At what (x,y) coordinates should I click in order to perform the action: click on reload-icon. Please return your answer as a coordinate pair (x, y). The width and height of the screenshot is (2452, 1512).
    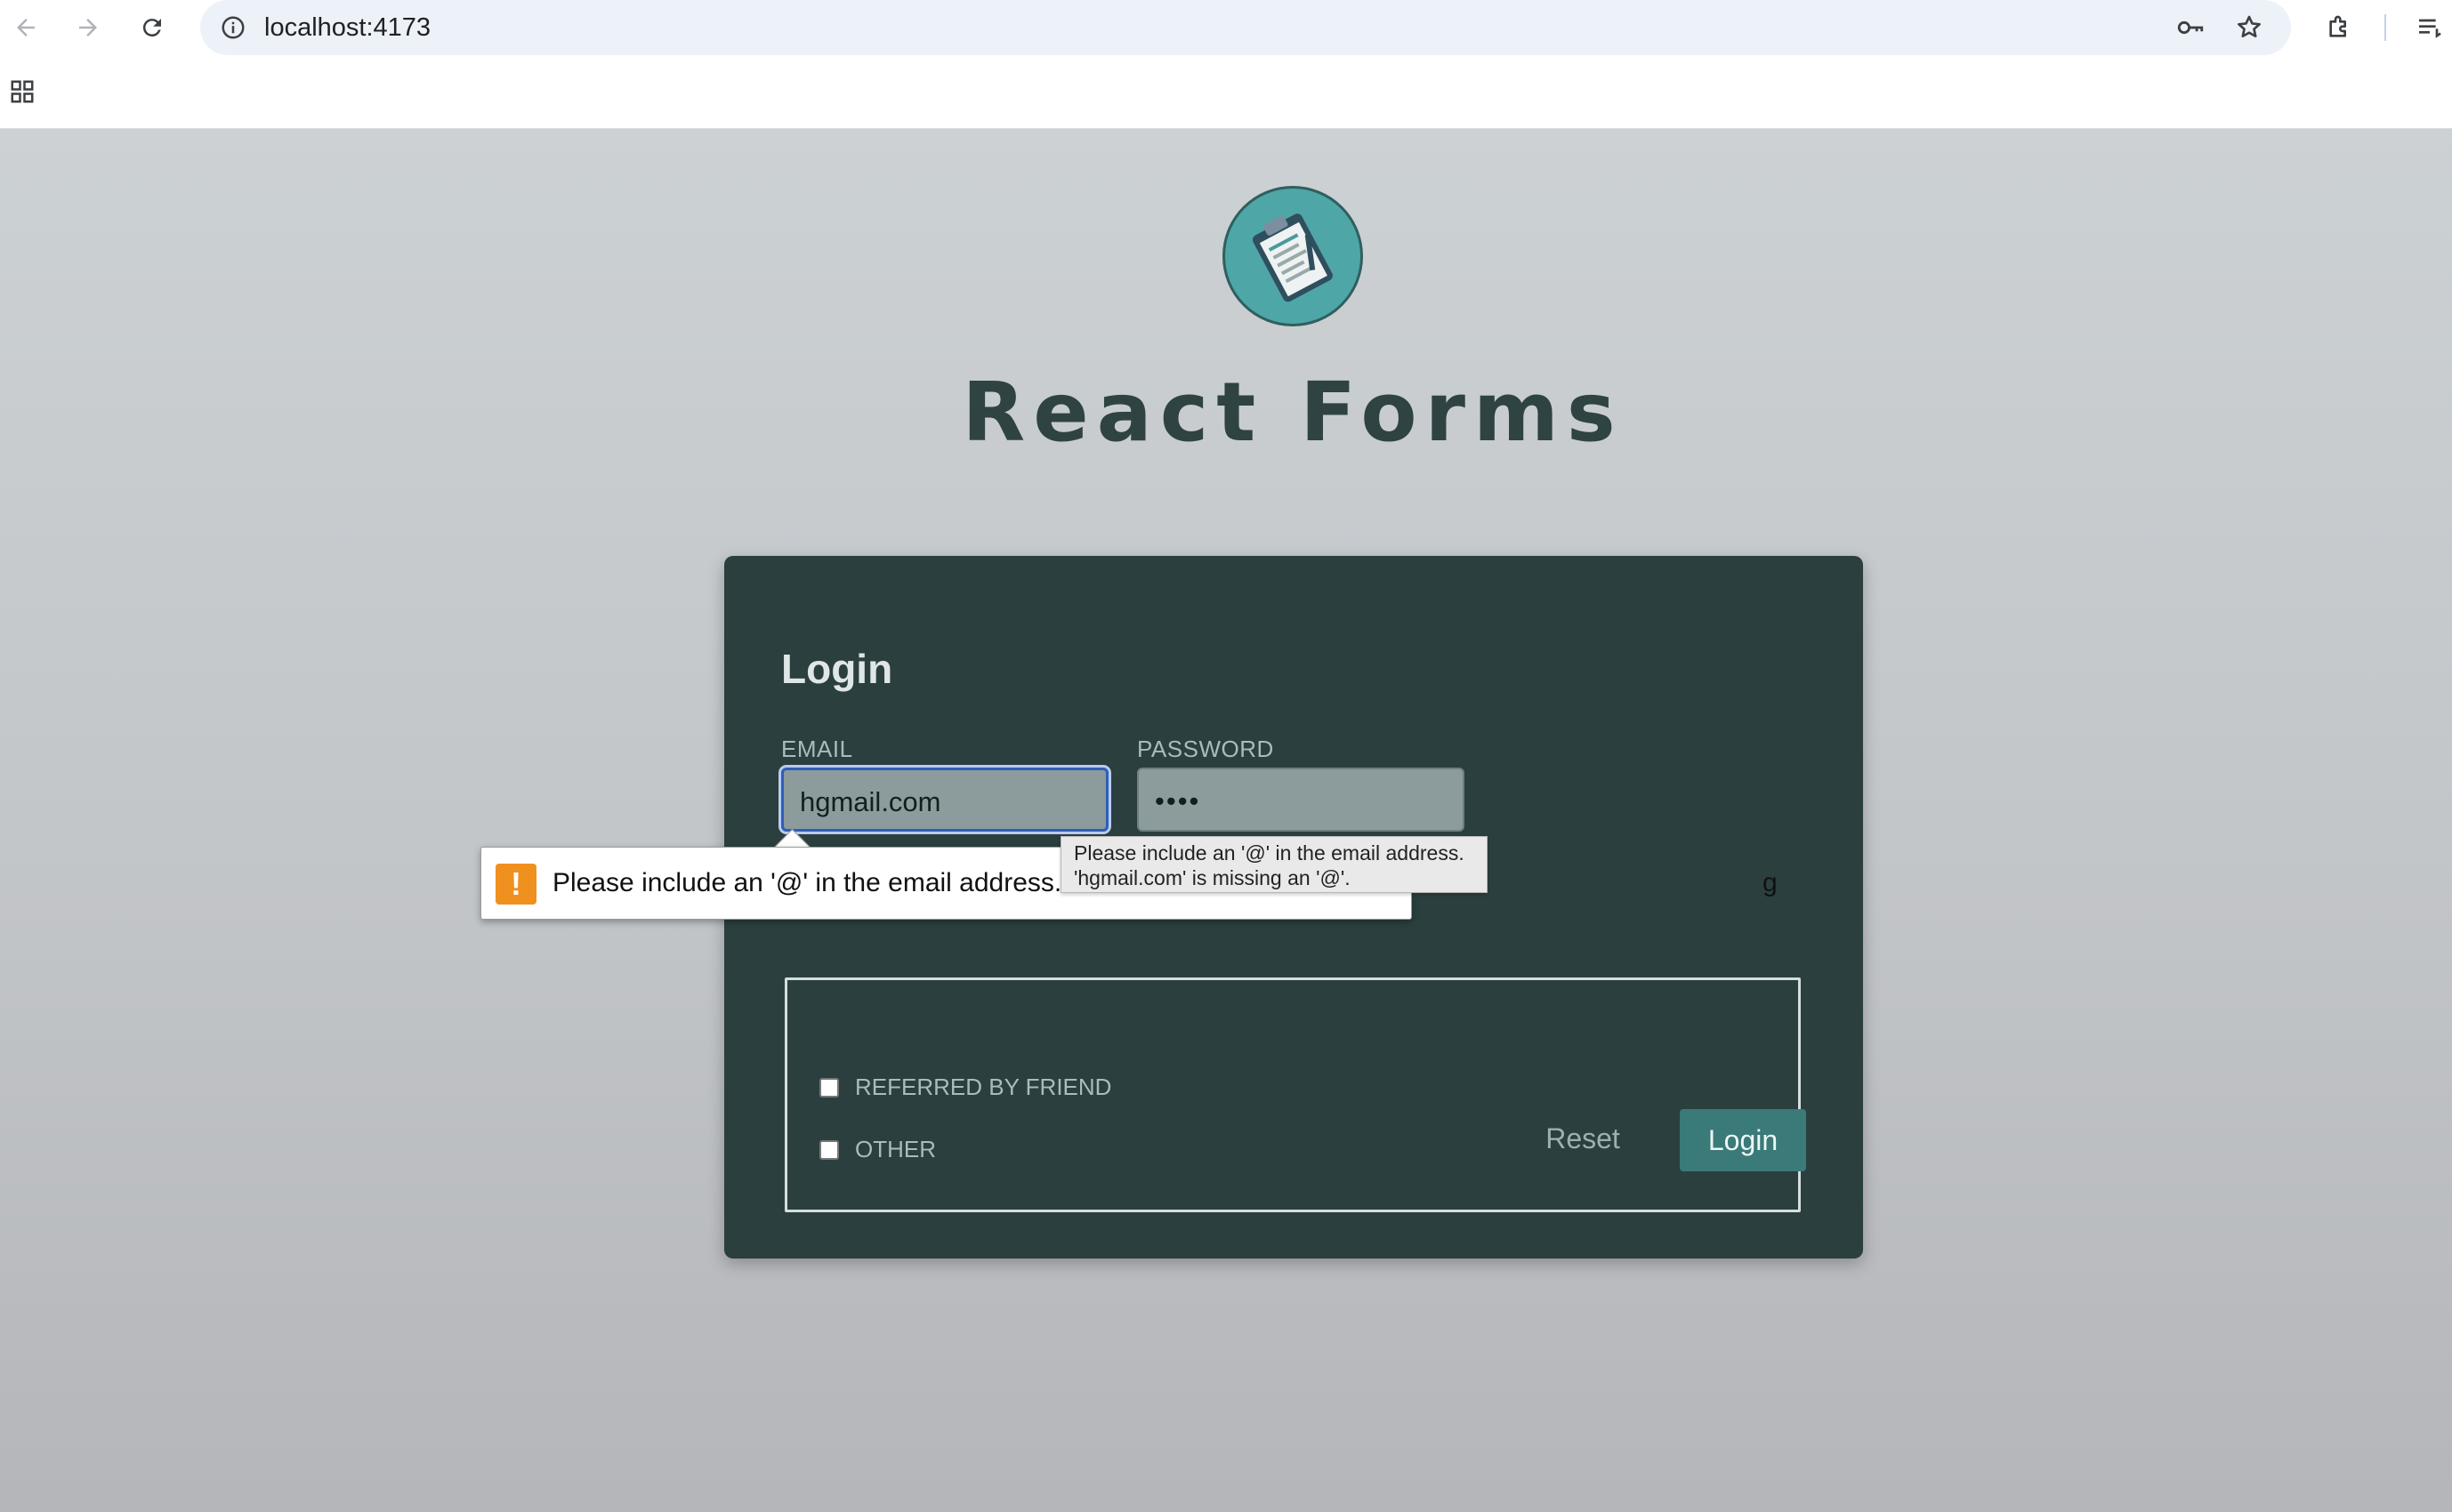
    Looking at the image, I should click on (151, 28).